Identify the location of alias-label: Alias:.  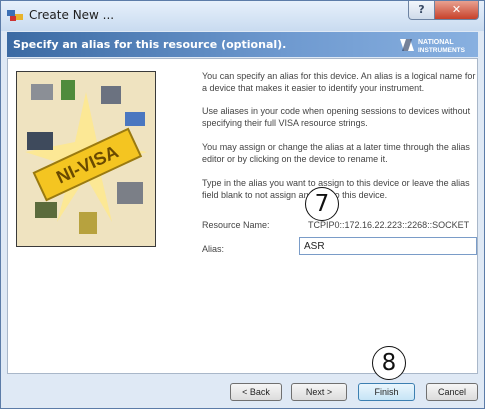
(213, 249).